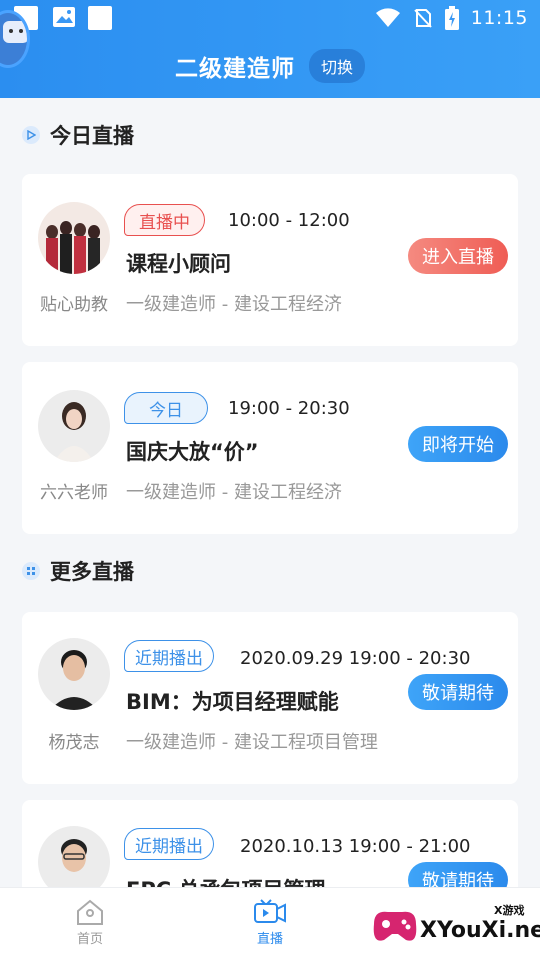 The height and width of the screenshot is (960, 540). I want to click on course-name: BIM：为项目经理赋能, so click(232, 702).